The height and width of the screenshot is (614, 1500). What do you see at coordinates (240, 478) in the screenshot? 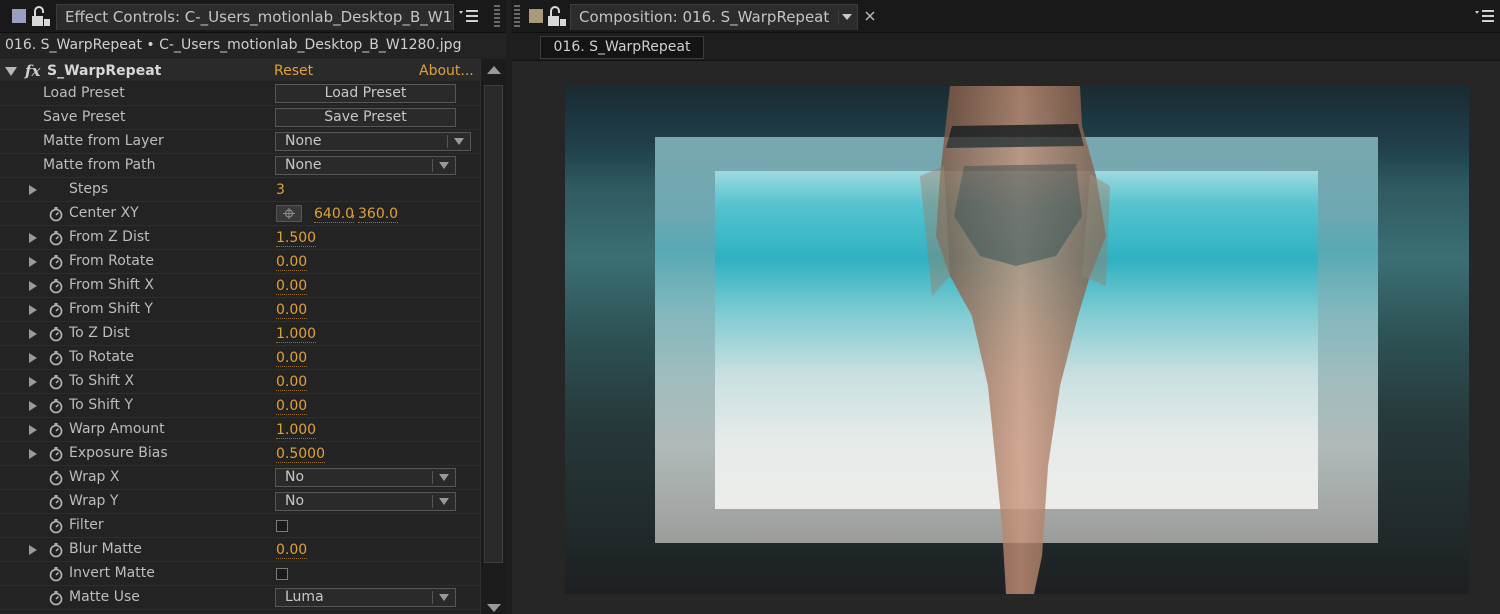
I see `property-row-wrap-x: Wrap X No` at bounding box center [240, 478].